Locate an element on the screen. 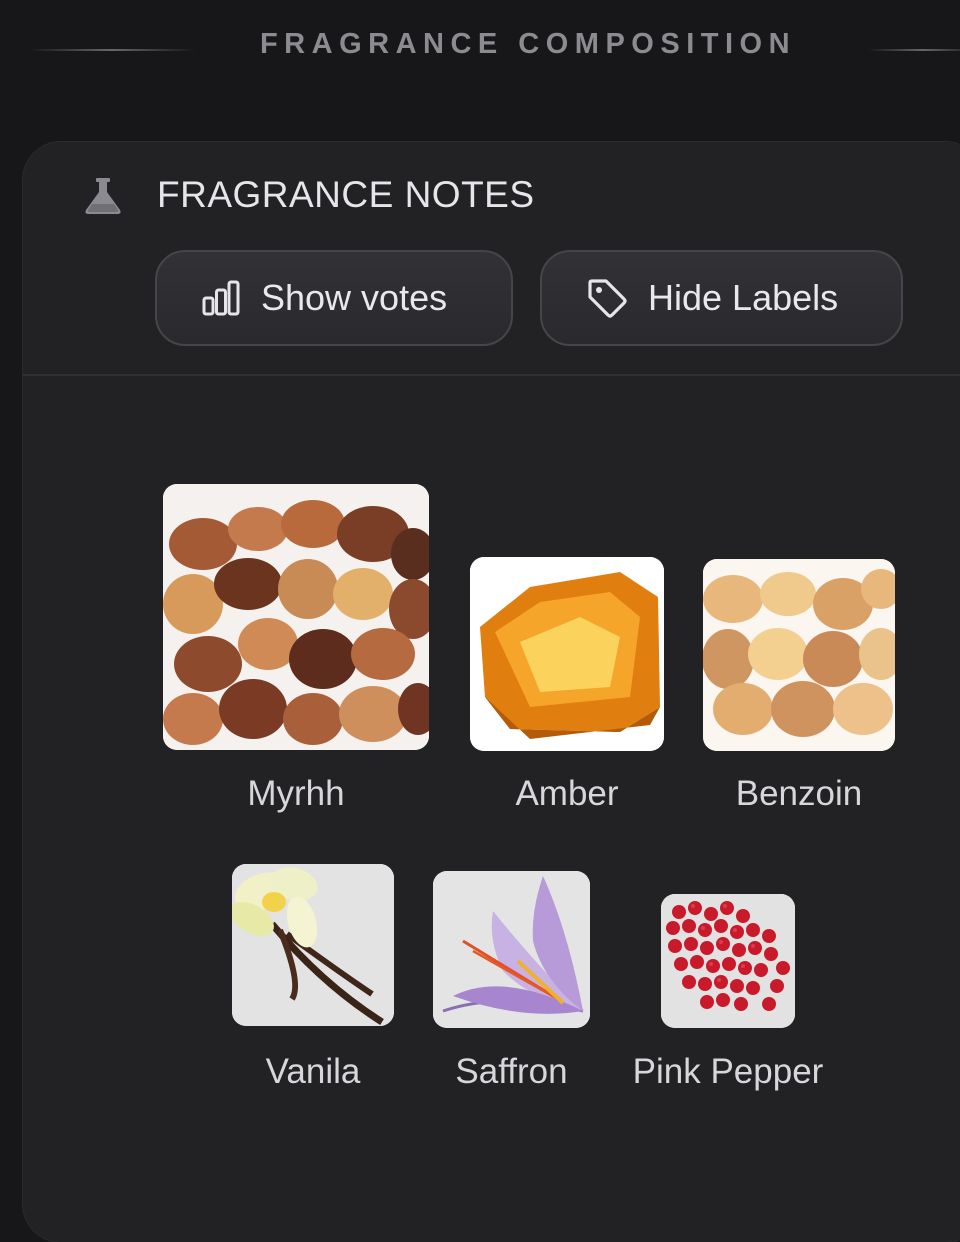 The width and height of the screenshot is (960, 1242). note-label: Pink Pepper is located at coordinates (728, 1071).